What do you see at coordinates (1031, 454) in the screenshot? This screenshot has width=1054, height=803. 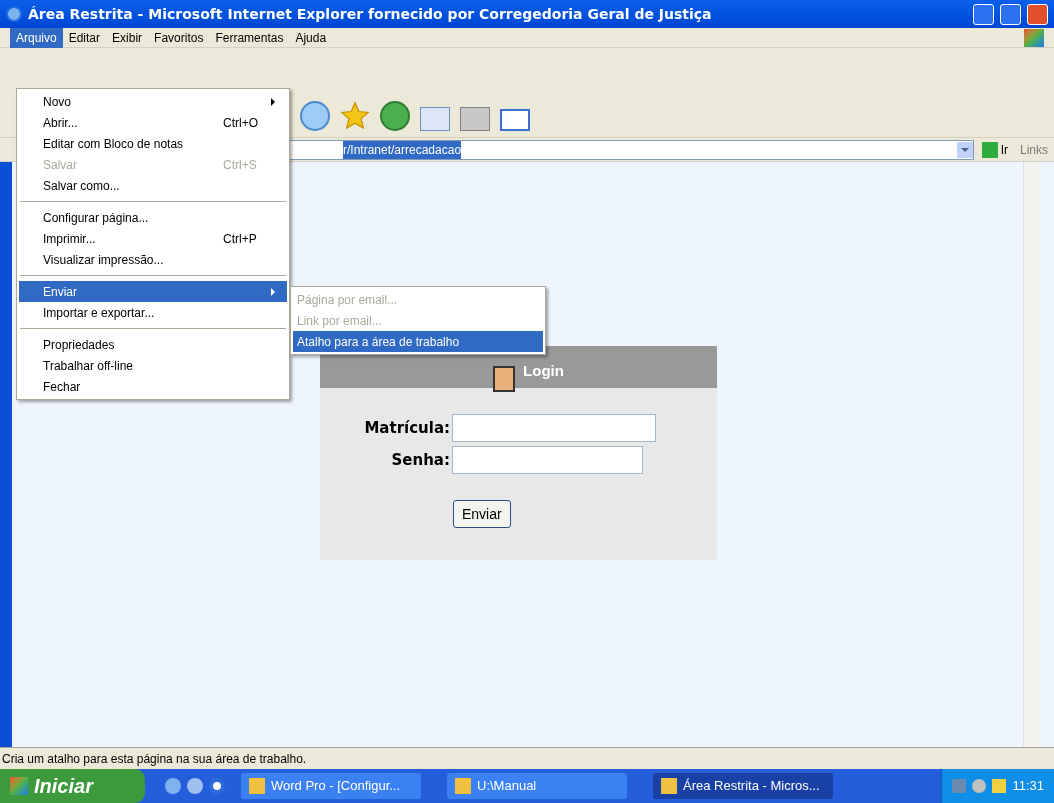 I see `scrollbar` at bounding box center [1031, 454].